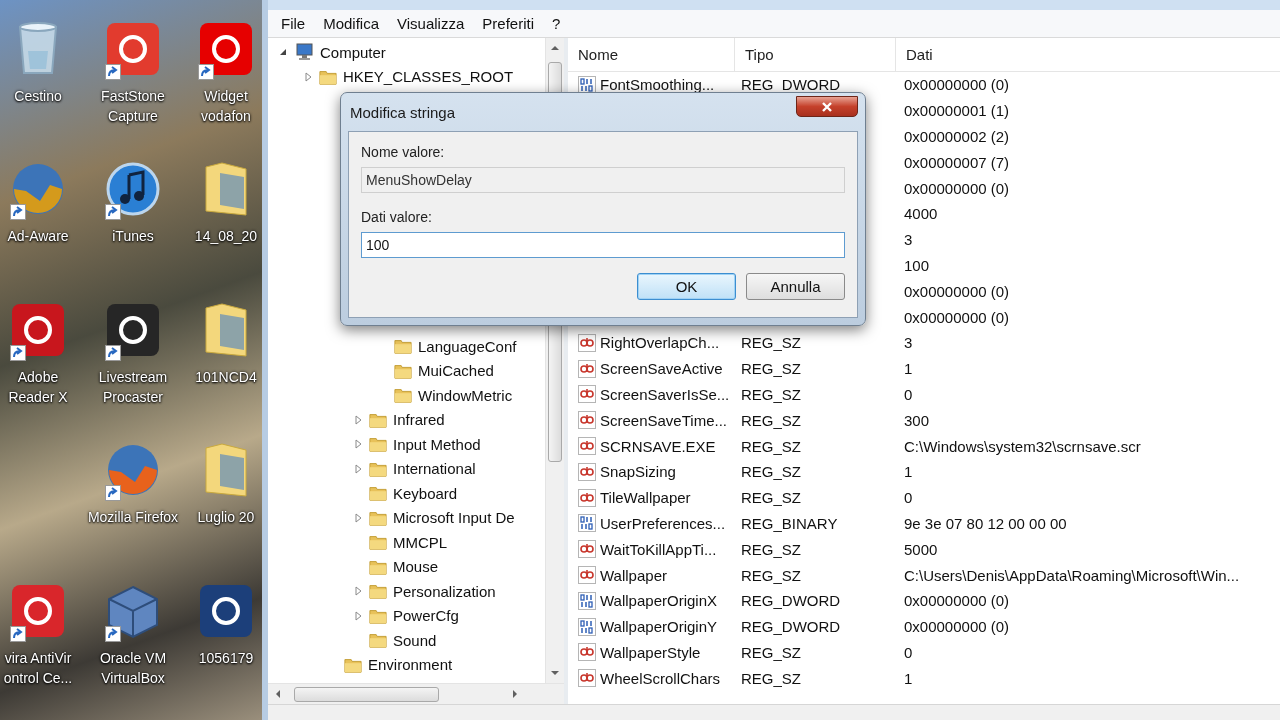 Image resolution: width=1280 pixels, height=720 pixels. Describe the element at coordinates (410, 665) in the screenshot. I see `tree-item: Environment` at that location.